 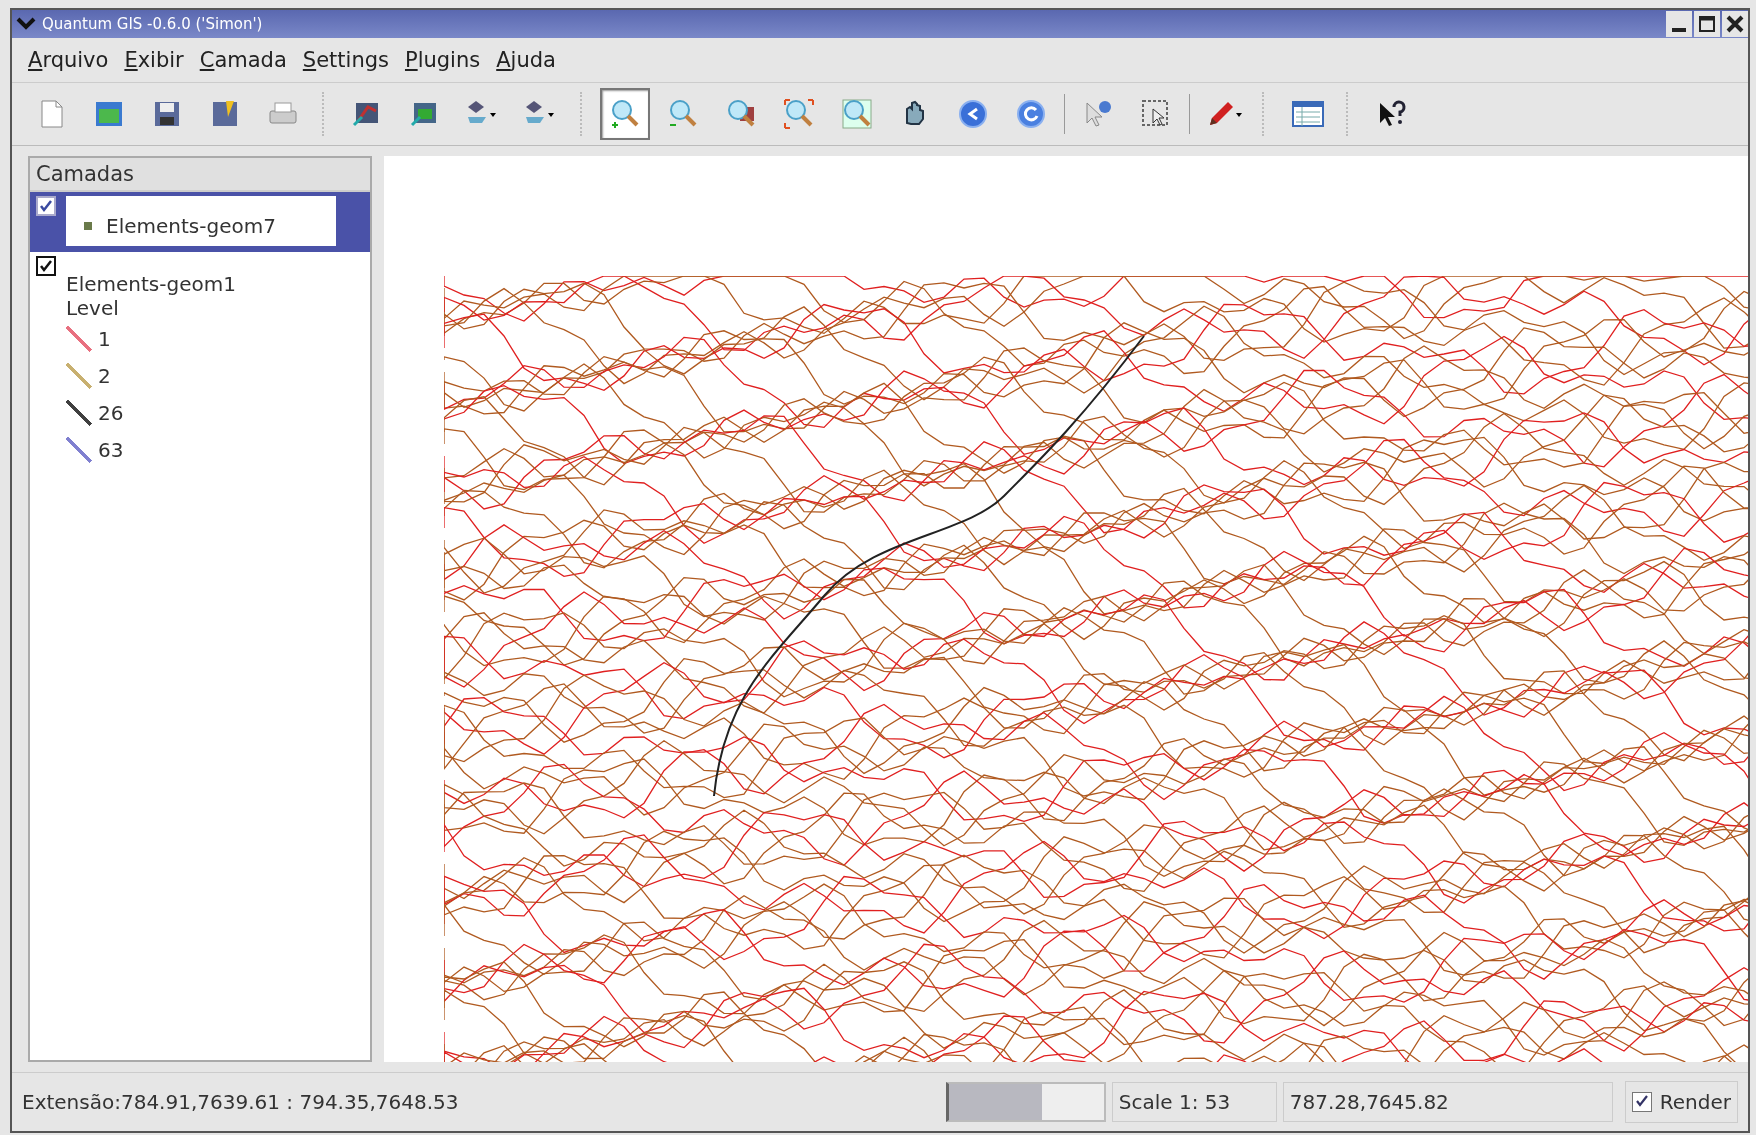 What do you see at coordinates (26, 24) in the screenshot?
I see `window-menu-icon` at bounding box center [26, 24].